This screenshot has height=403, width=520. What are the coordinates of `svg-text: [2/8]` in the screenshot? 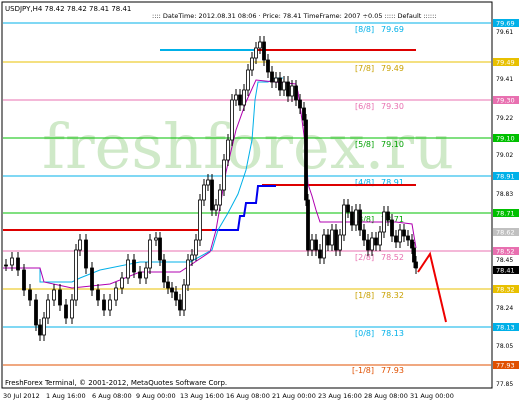 It's located at (364, 257).